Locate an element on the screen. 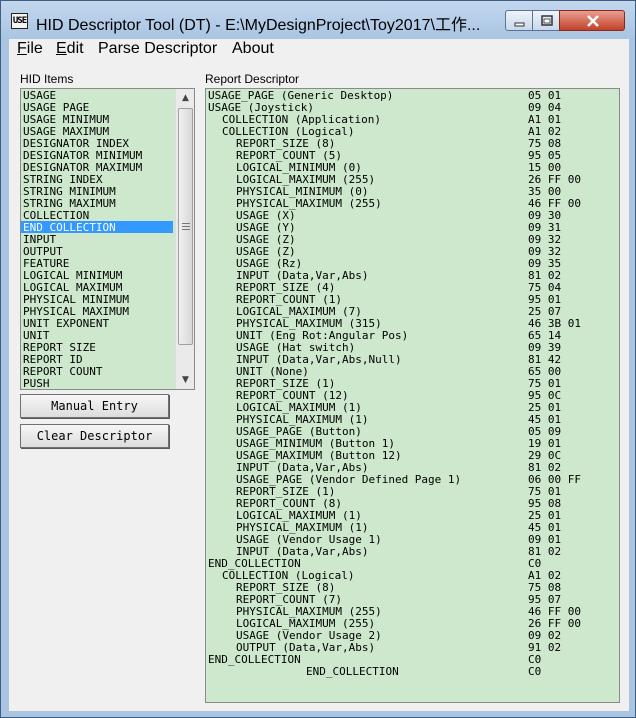  list-item: STRING_INDEX is located at coordinates (97, 179).